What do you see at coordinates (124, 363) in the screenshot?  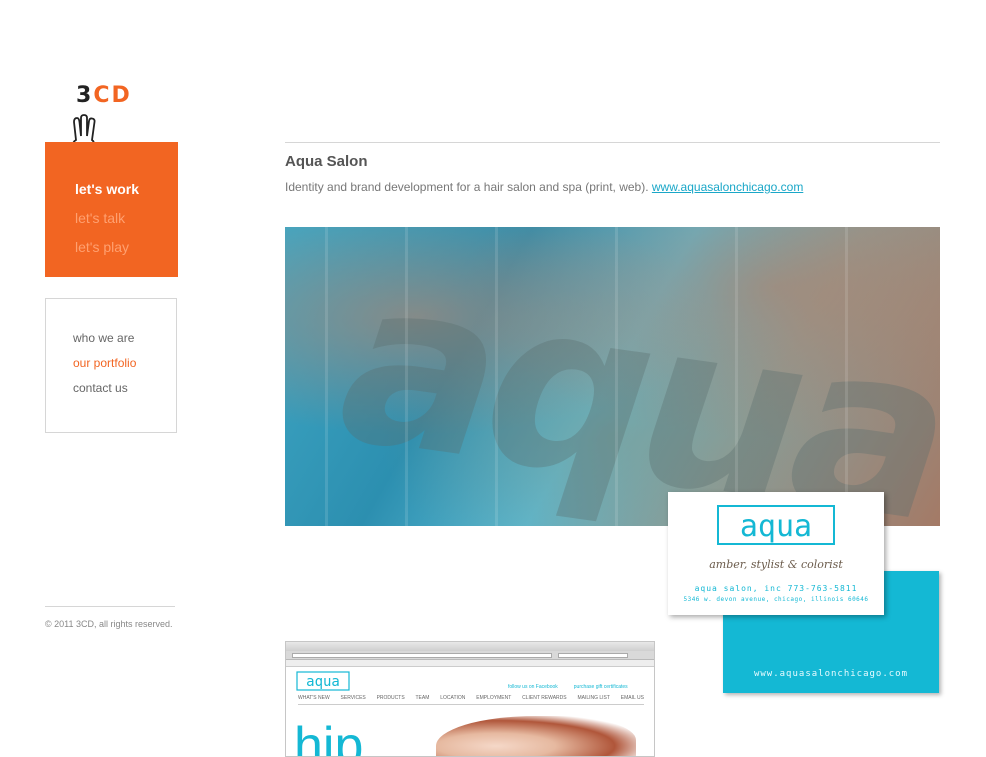 I see `nav-our-portfolio: our portfolio` at bounding box center [124, 363].